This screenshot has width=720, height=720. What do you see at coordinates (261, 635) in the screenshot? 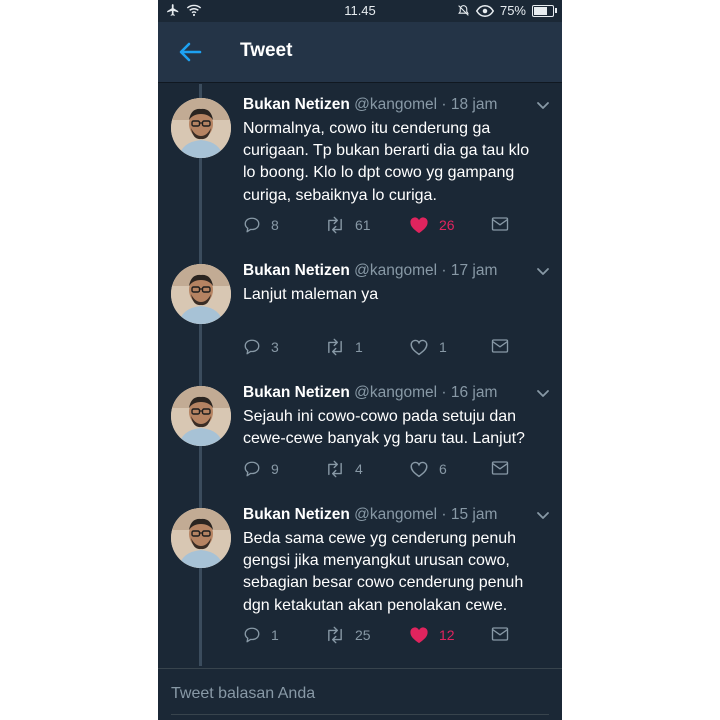
I see `reply-button: 1` at bounding box center [261, 635].